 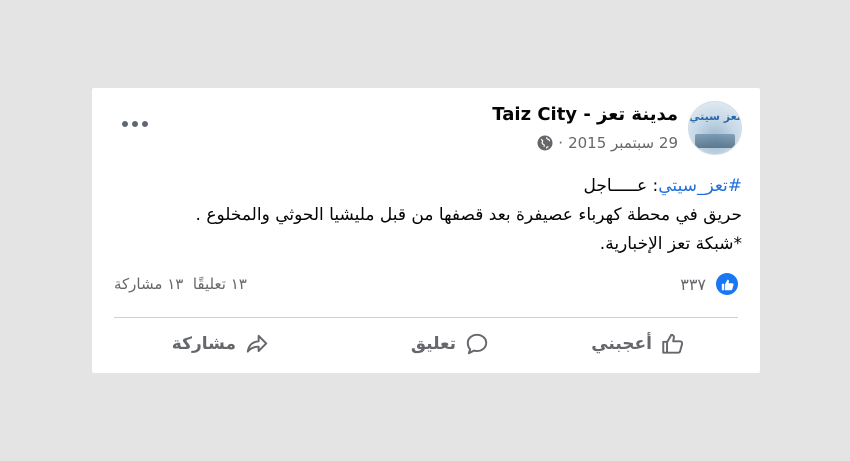 I want to click on engagement-counts: ١٣ تعليقًا ١٣ مشاركة, so click(x=180, y=284).